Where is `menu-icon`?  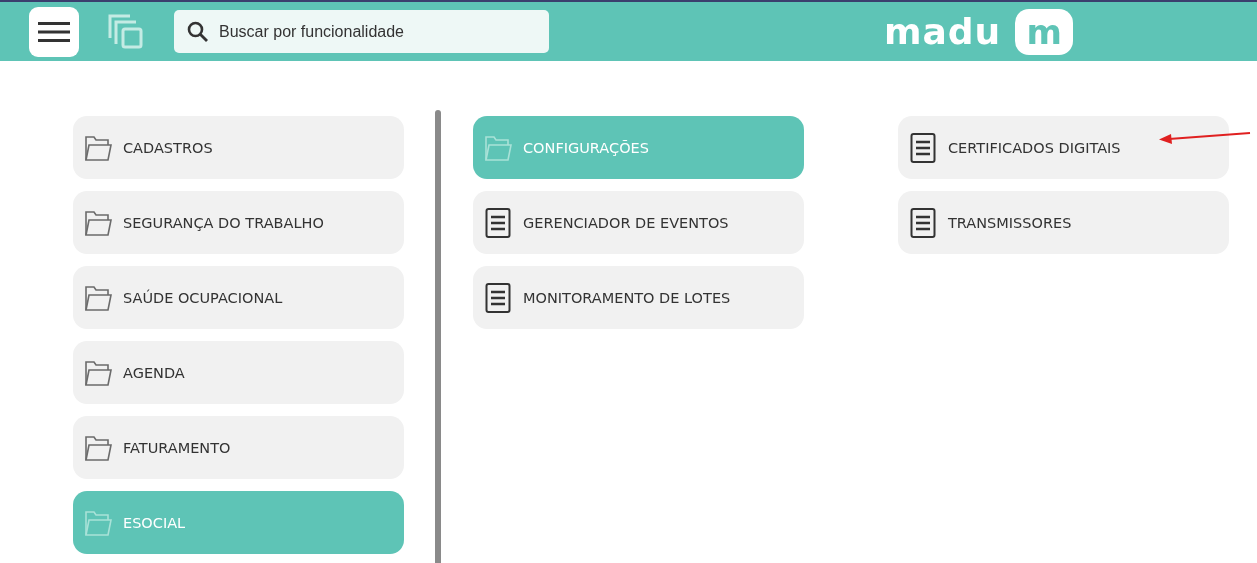 menu-icon is located at coordinates (54, 31).